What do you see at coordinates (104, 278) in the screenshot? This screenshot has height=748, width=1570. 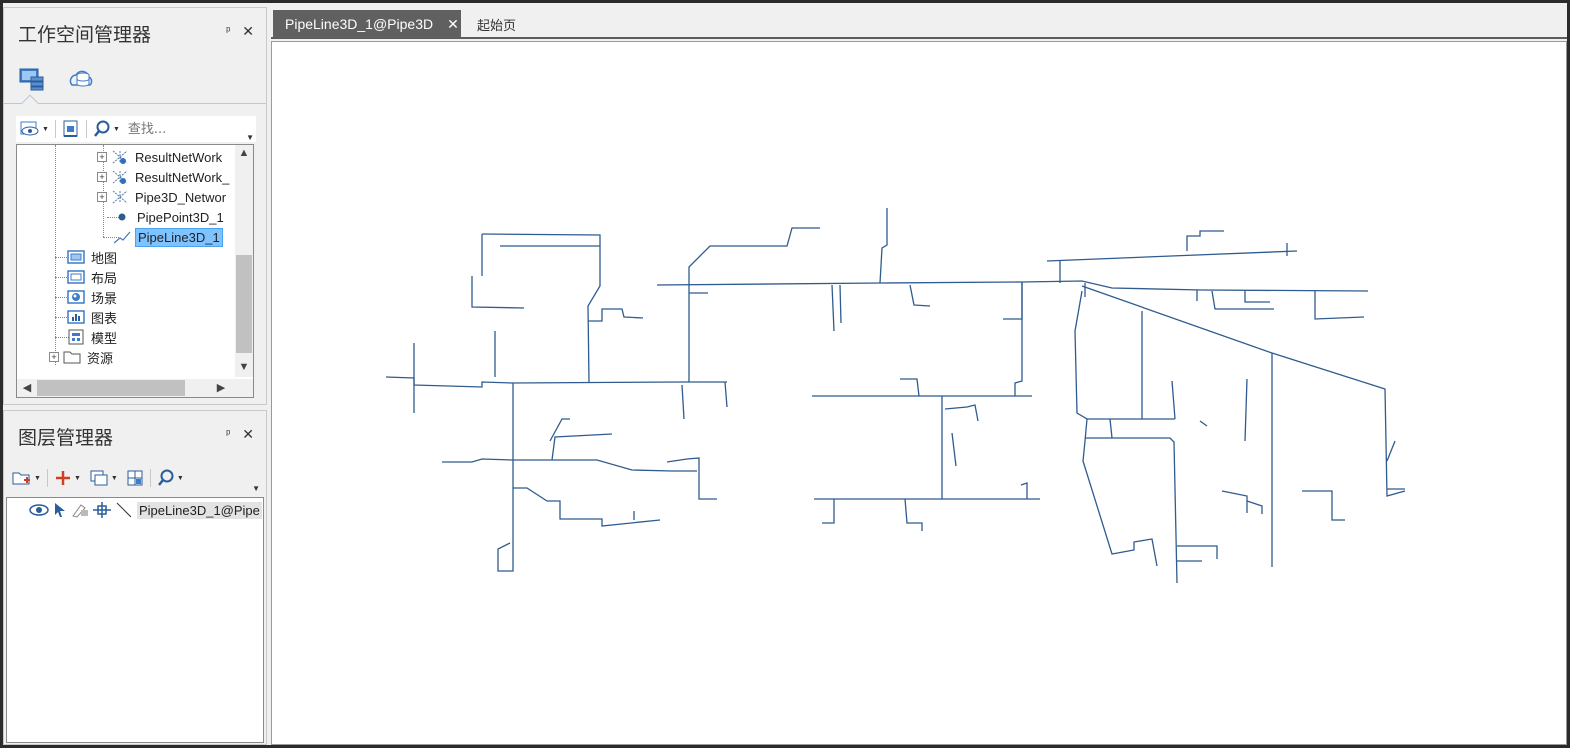 I see `tree-item-label: 布局` at bounding box center [104, 278].